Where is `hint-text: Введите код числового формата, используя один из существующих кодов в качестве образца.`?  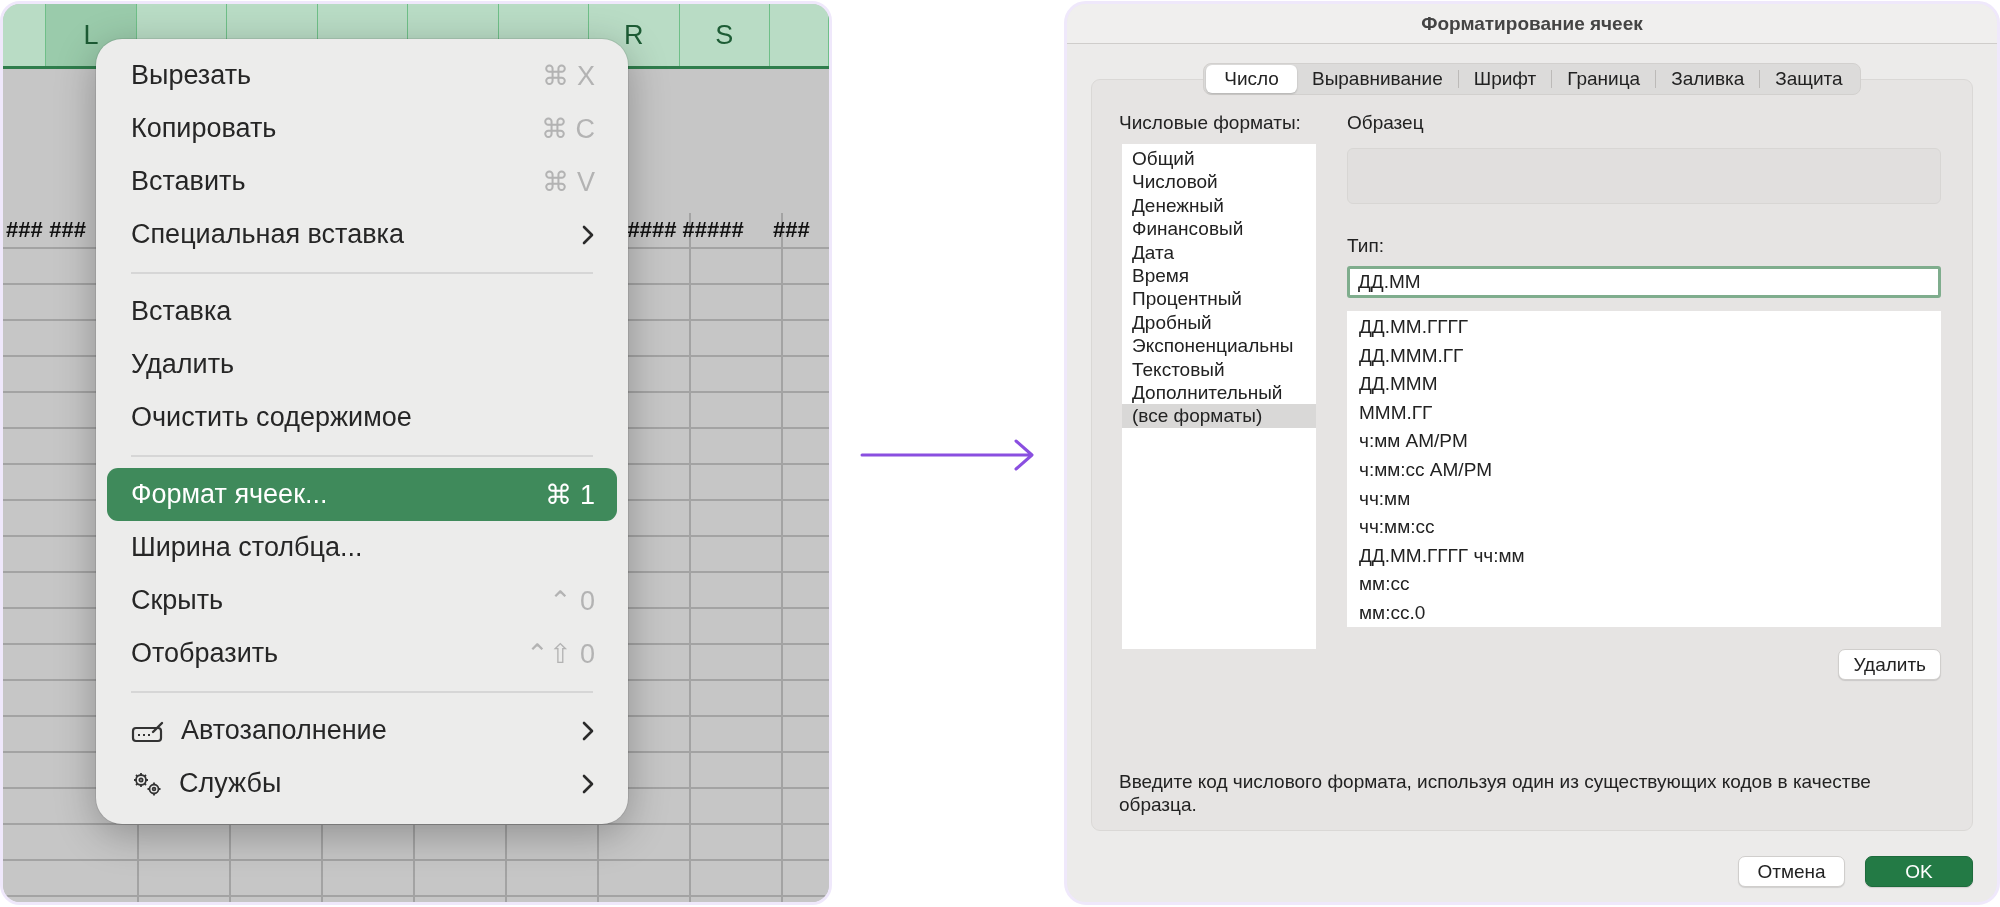 hint-text: Введите код числового формата, используя один из существующих кодов в качестве образца. is located at coordinates (1495, 793).